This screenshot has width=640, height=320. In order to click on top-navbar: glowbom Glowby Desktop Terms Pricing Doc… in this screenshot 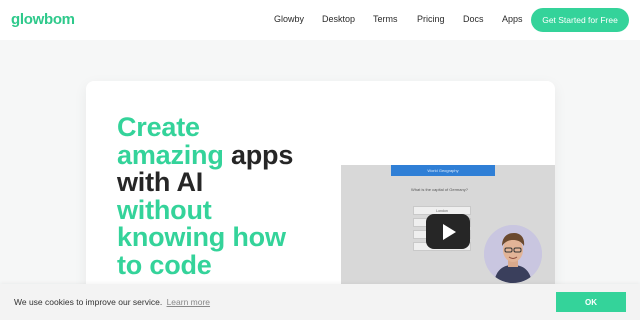, I will do `click(320, 20)`.